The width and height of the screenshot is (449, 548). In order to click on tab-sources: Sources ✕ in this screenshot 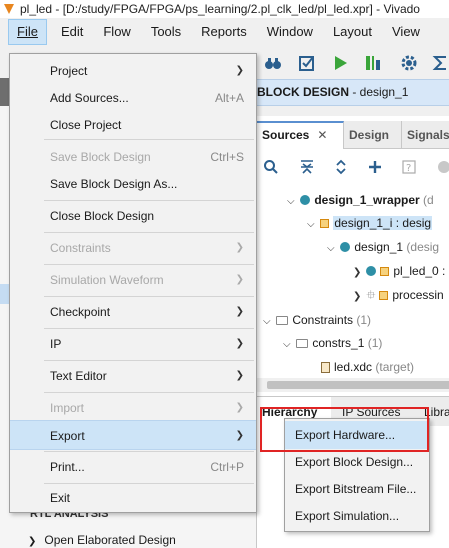, I will do `click(300, 135)`.